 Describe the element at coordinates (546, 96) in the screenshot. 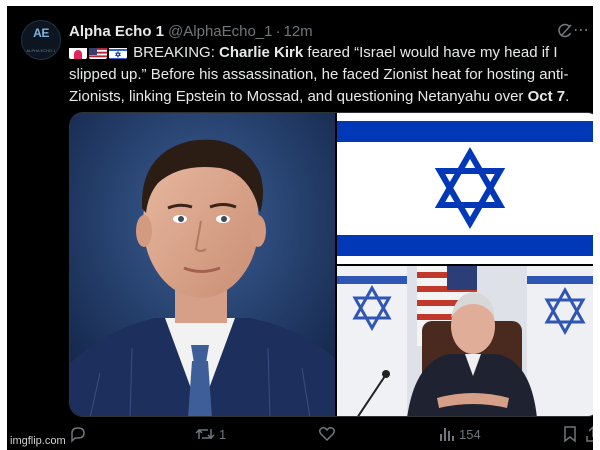

I see `date-highlight: Oct 7` at that location.